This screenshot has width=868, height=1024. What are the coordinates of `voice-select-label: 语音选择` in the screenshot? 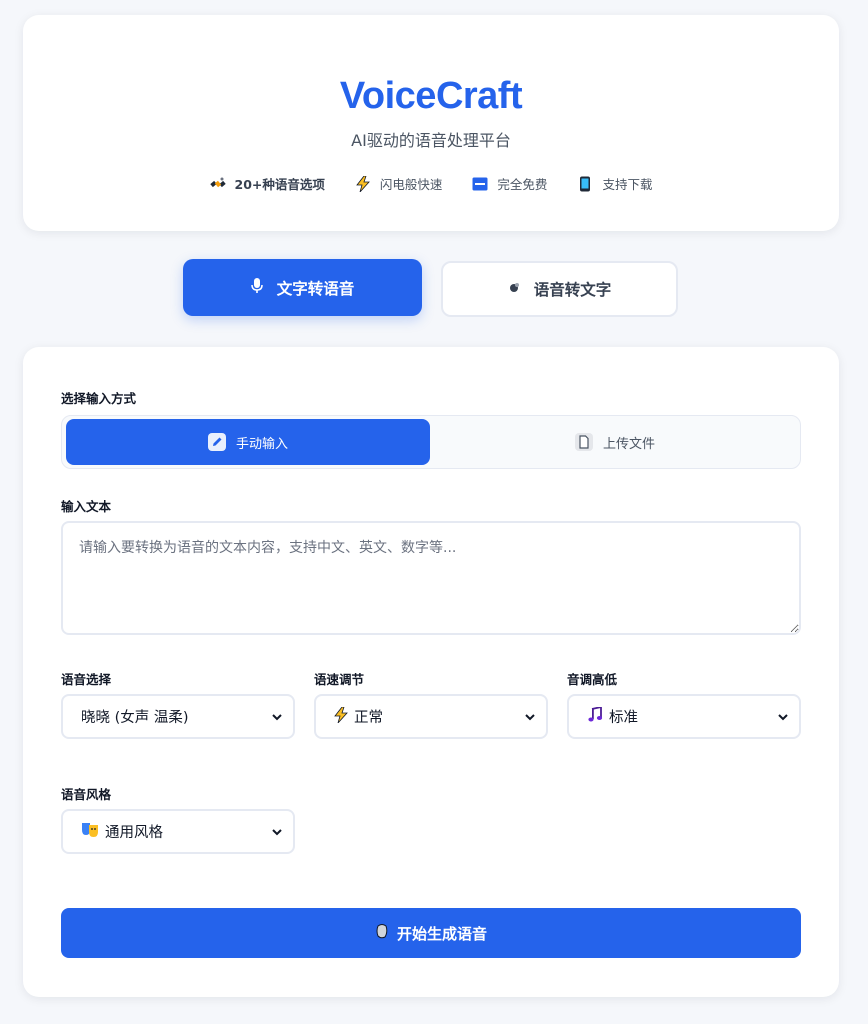 It's located at (86, 679).